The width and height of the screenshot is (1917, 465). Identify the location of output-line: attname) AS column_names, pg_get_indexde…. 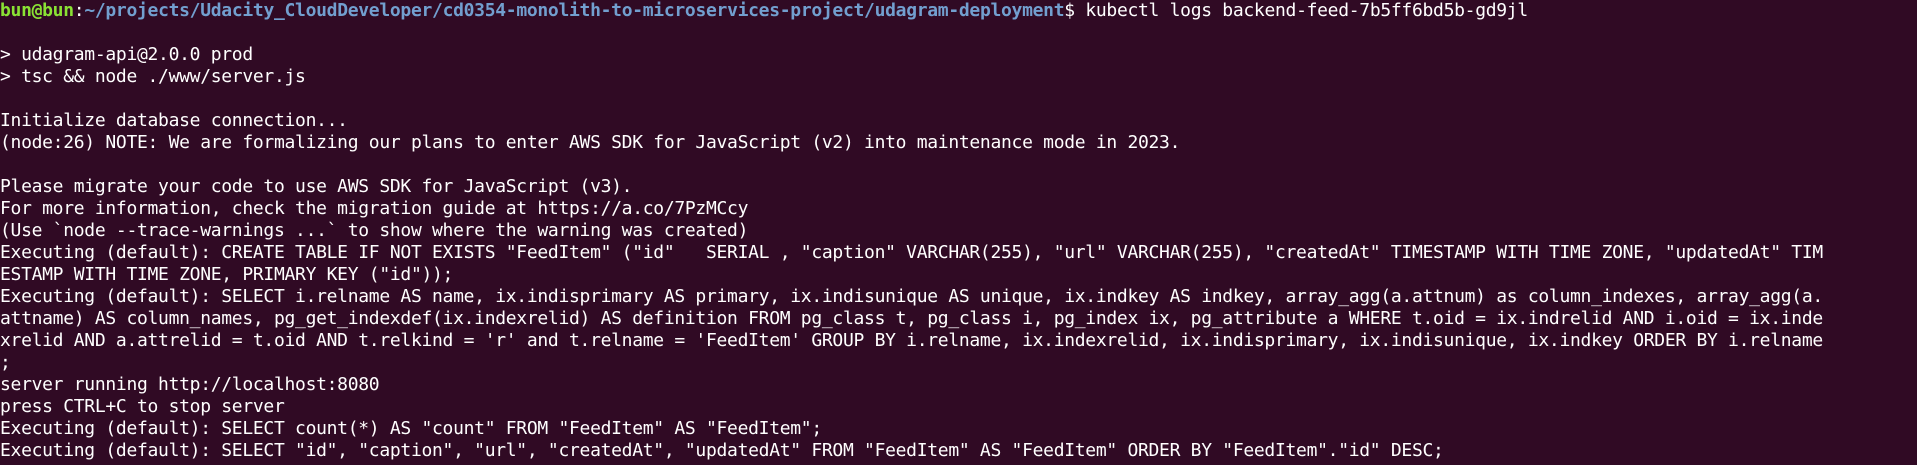
(911, 318).